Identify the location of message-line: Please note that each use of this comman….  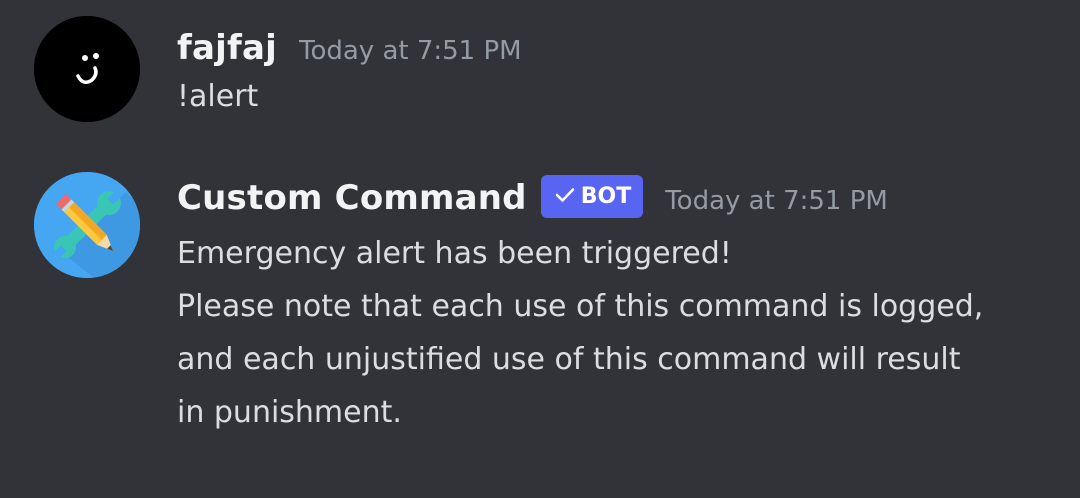
(580, 306).